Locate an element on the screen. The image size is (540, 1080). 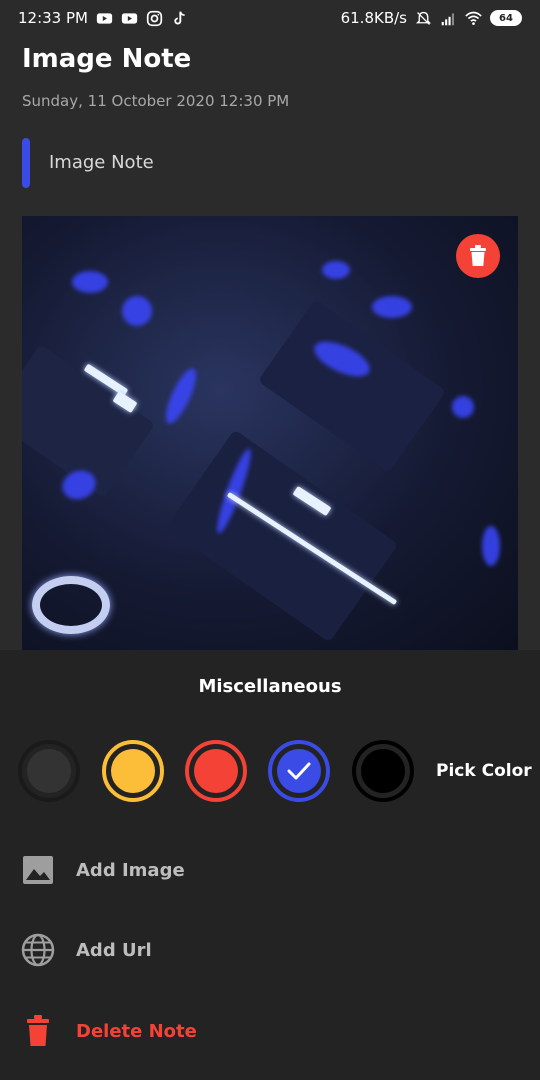
delete-note-action: Delete Note is located at coordinates (108, 1031).